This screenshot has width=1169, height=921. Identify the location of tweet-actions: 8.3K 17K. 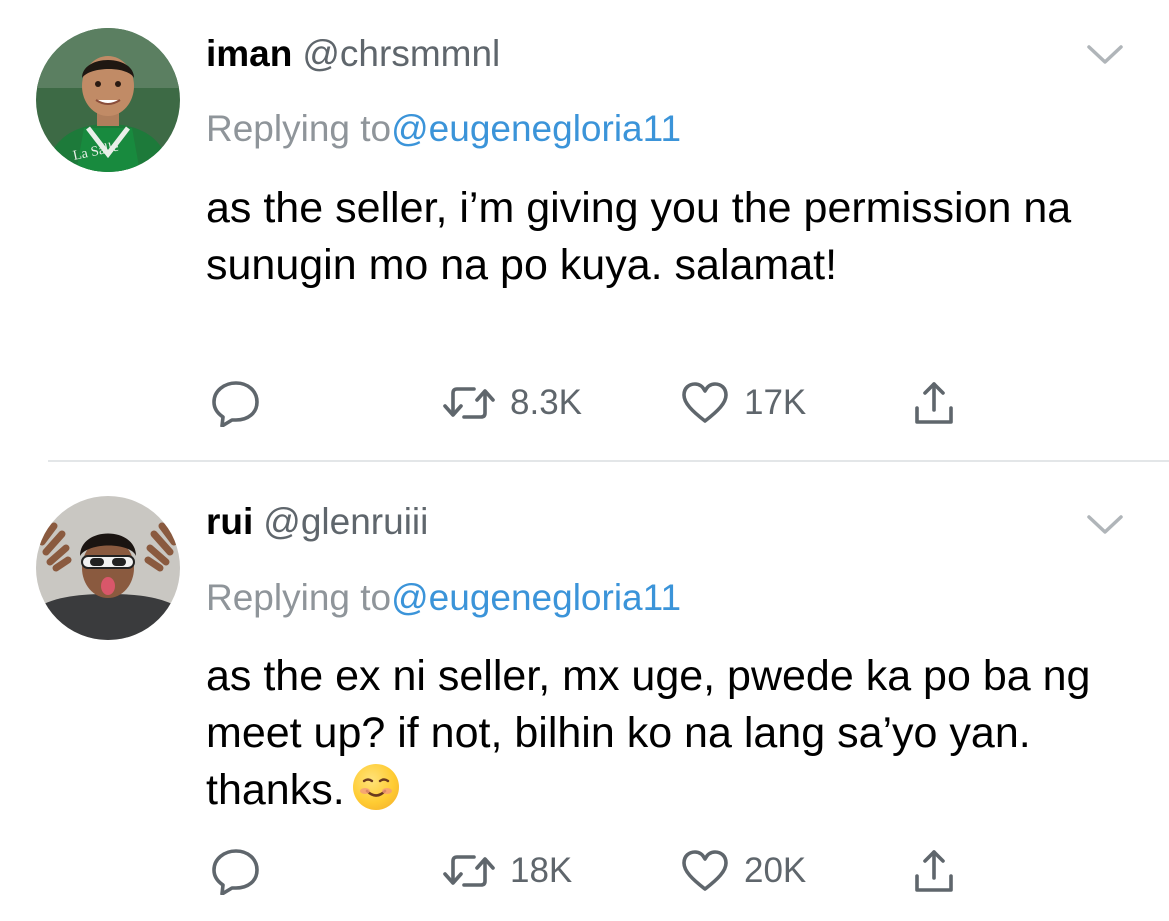
(584, 403).